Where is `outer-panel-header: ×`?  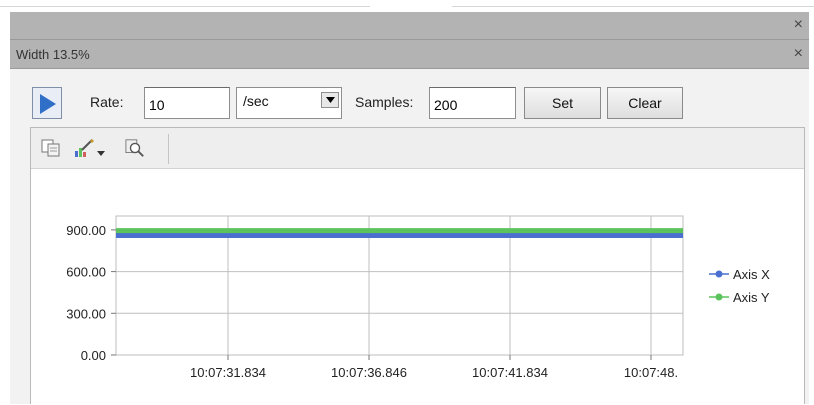
outer-panel-header: × is located at coordinates (409, 26).